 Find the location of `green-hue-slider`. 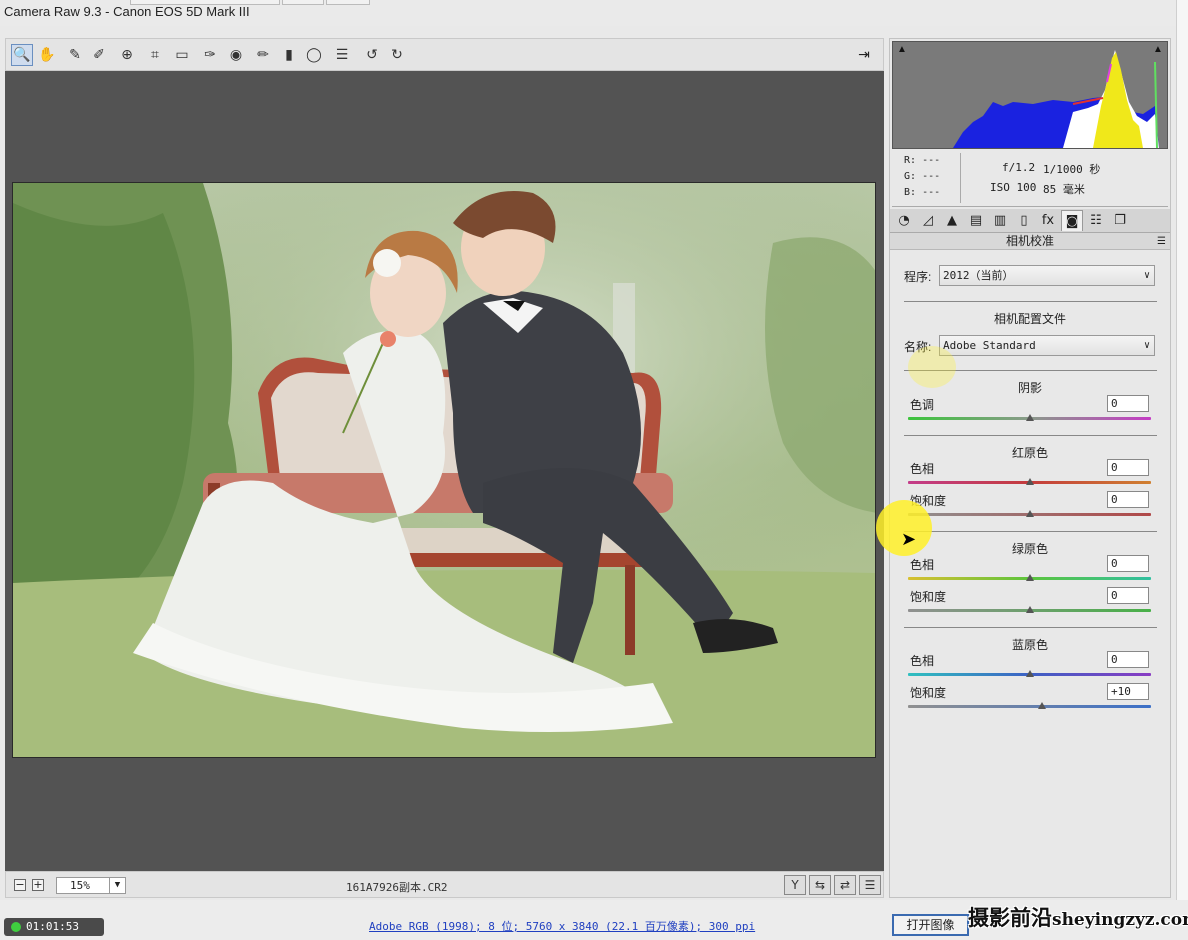

green-hue-slider is located at coordinates (1029, 577).